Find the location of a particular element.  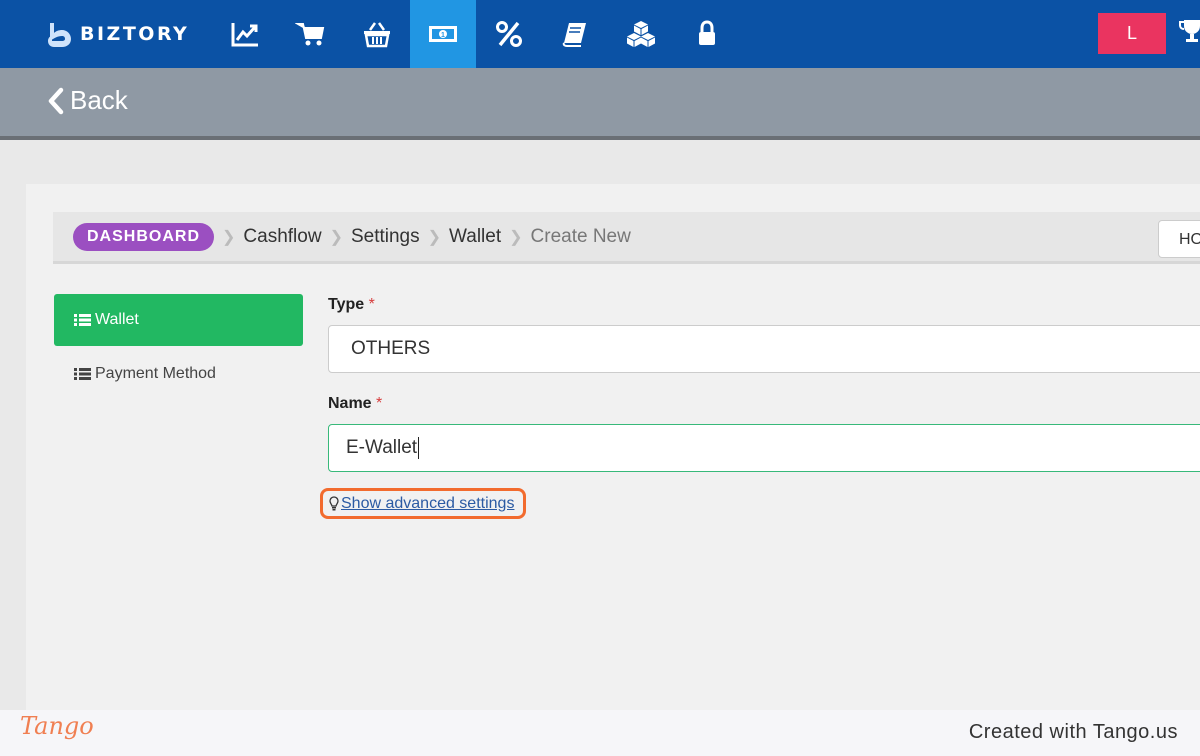

text-caret is located at coordinates (419, 448).